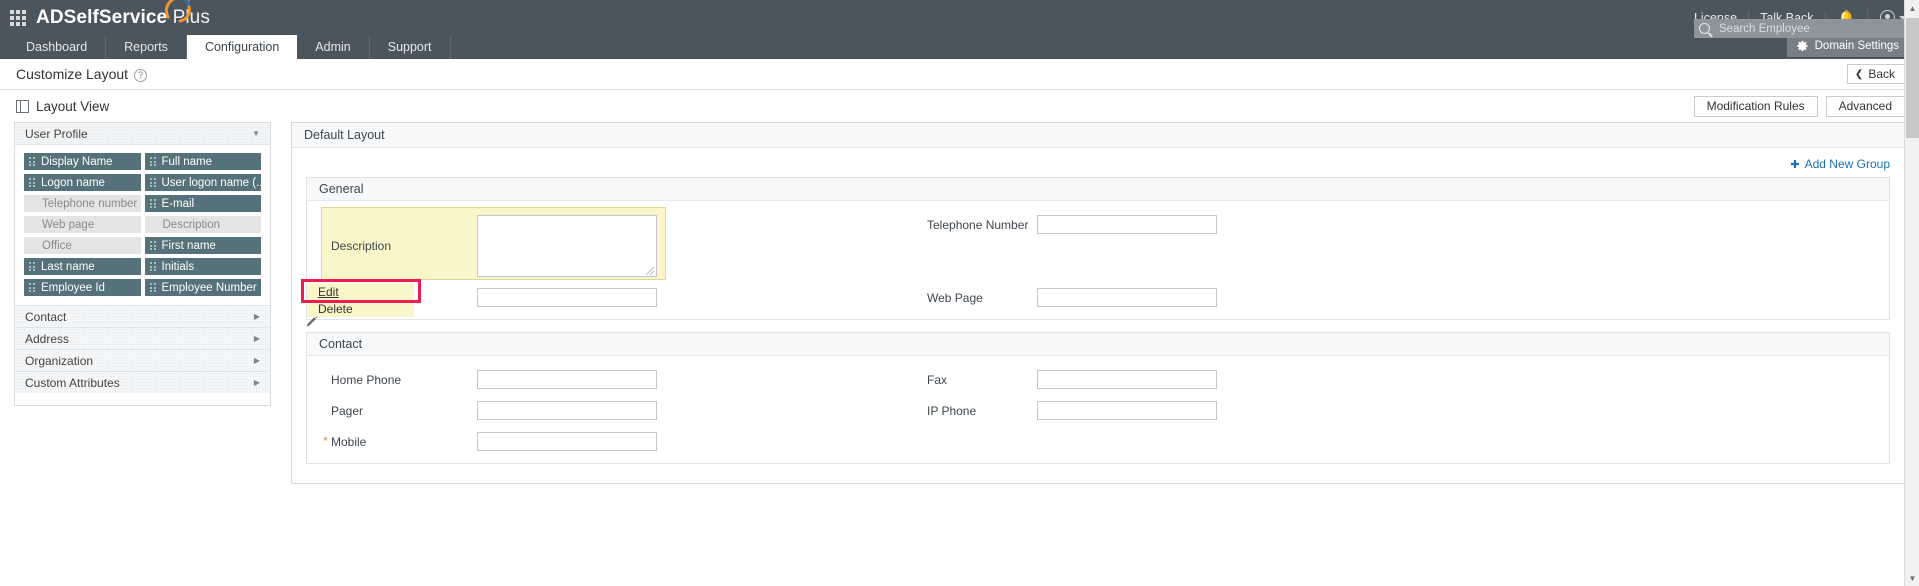 The height and width of the screenshot is (586, 1919). Describe the element at coordinates (90, 203) in the screenshot. I see `chip-label: Telephone number` at that location.